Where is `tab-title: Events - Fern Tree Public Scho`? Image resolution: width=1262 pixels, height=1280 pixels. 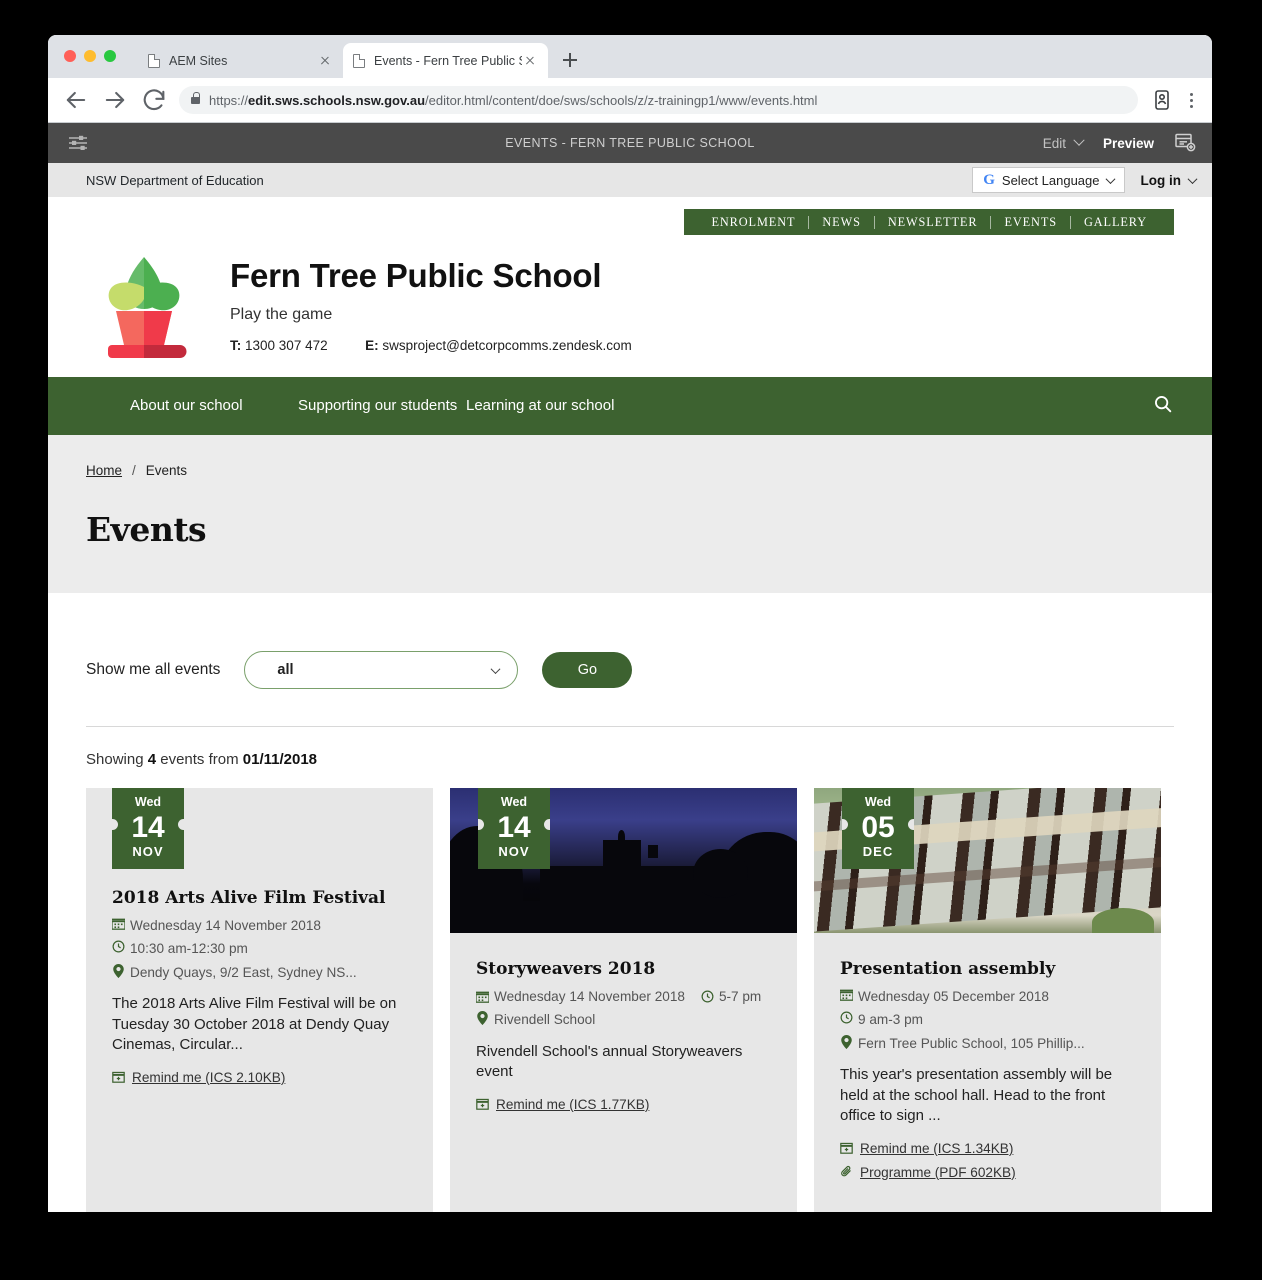
tab-title: Events - Fern Tree Public Scho is located at coordinates (448, 60).